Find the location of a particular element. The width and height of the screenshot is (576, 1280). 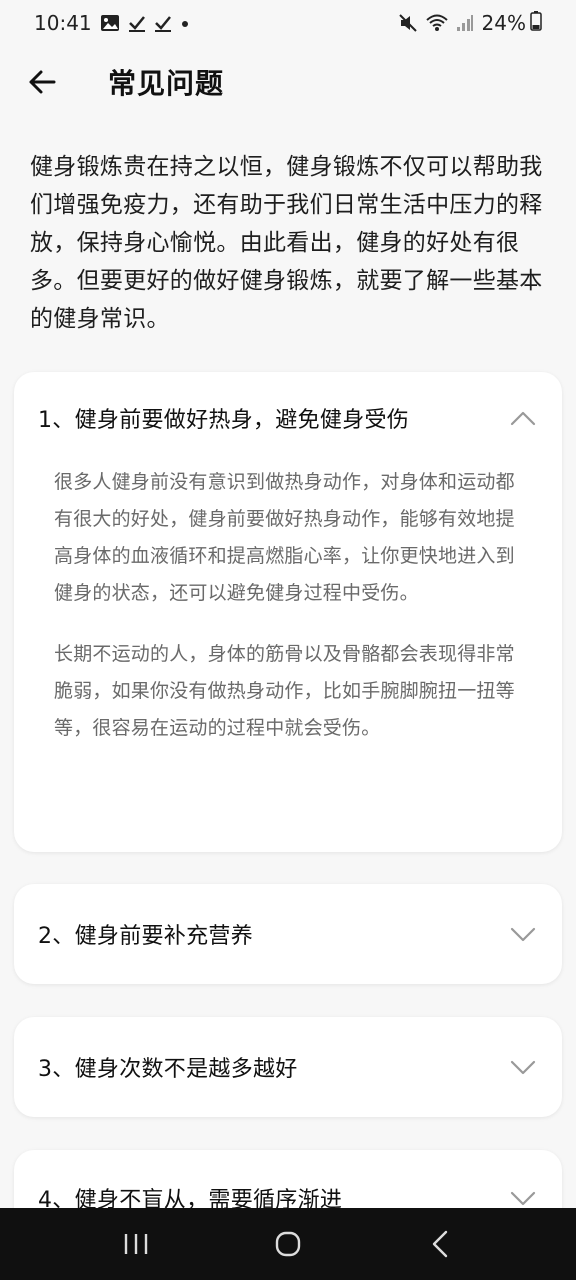

app-bar: 常见问题 is located at coordinates (288, 82).